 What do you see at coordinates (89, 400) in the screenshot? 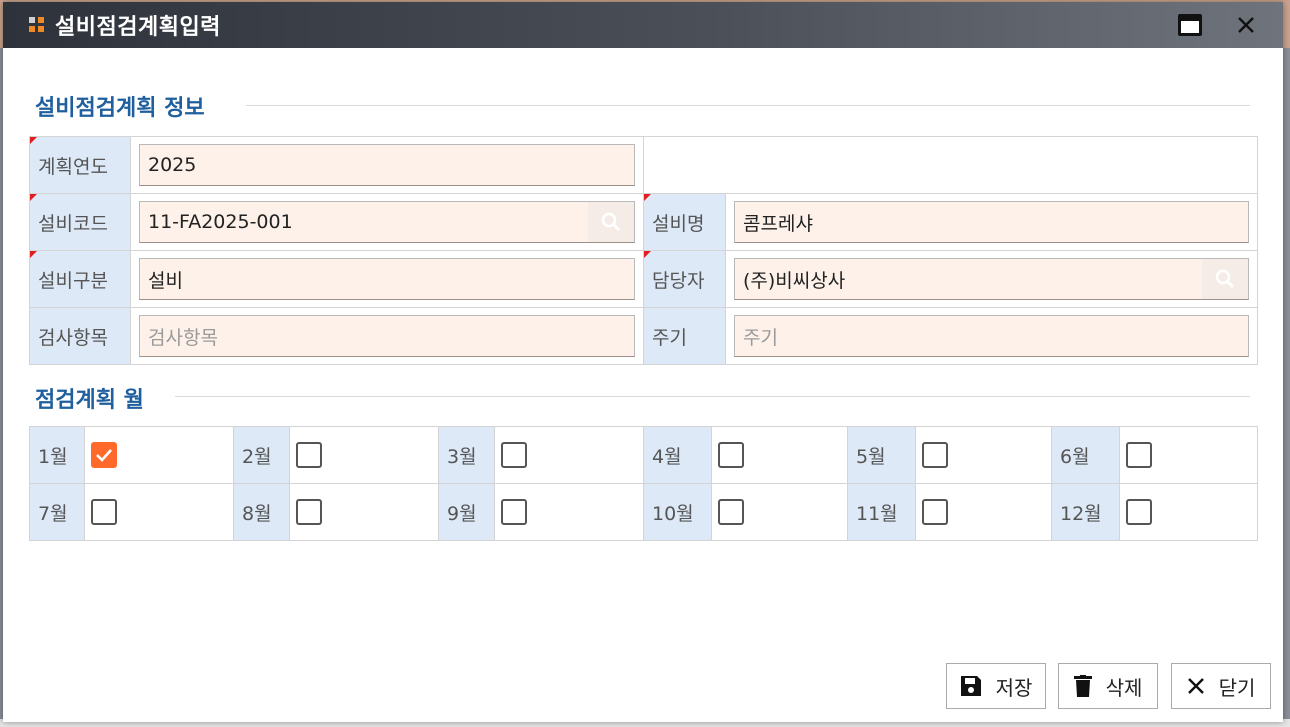
I see `section-title-months: 점검계획 월` at bounding box center [89, 400].